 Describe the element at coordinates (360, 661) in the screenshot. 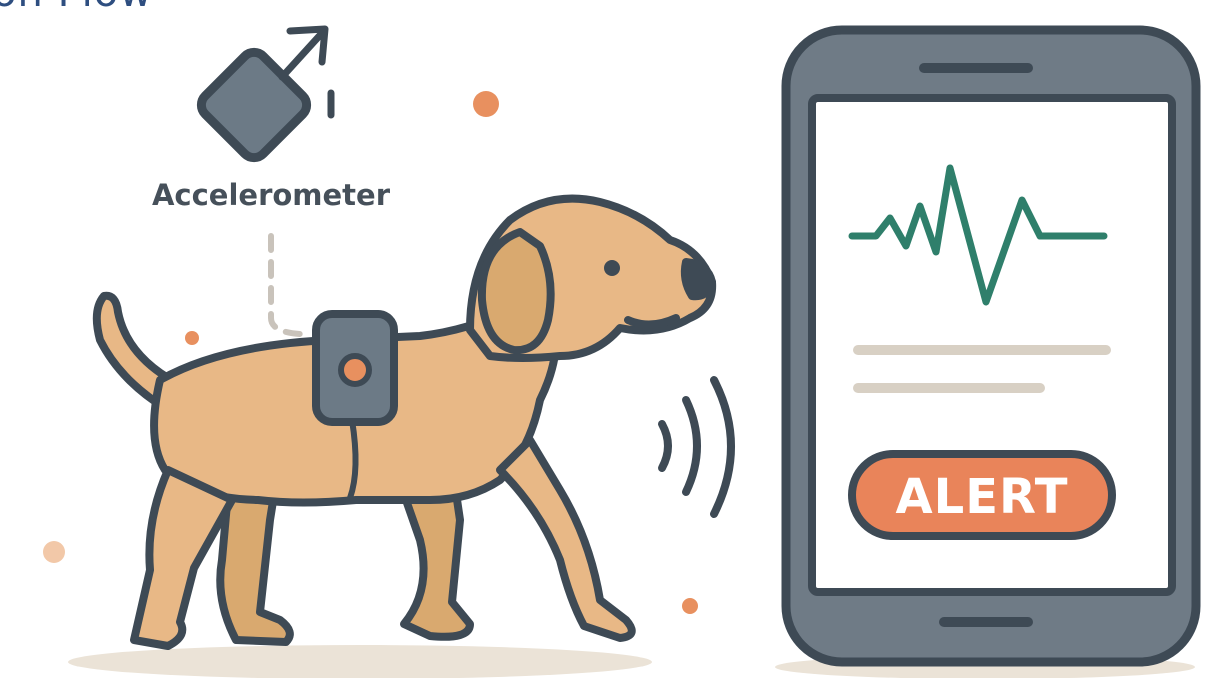

I see `dog-ground-shadow` at that location.